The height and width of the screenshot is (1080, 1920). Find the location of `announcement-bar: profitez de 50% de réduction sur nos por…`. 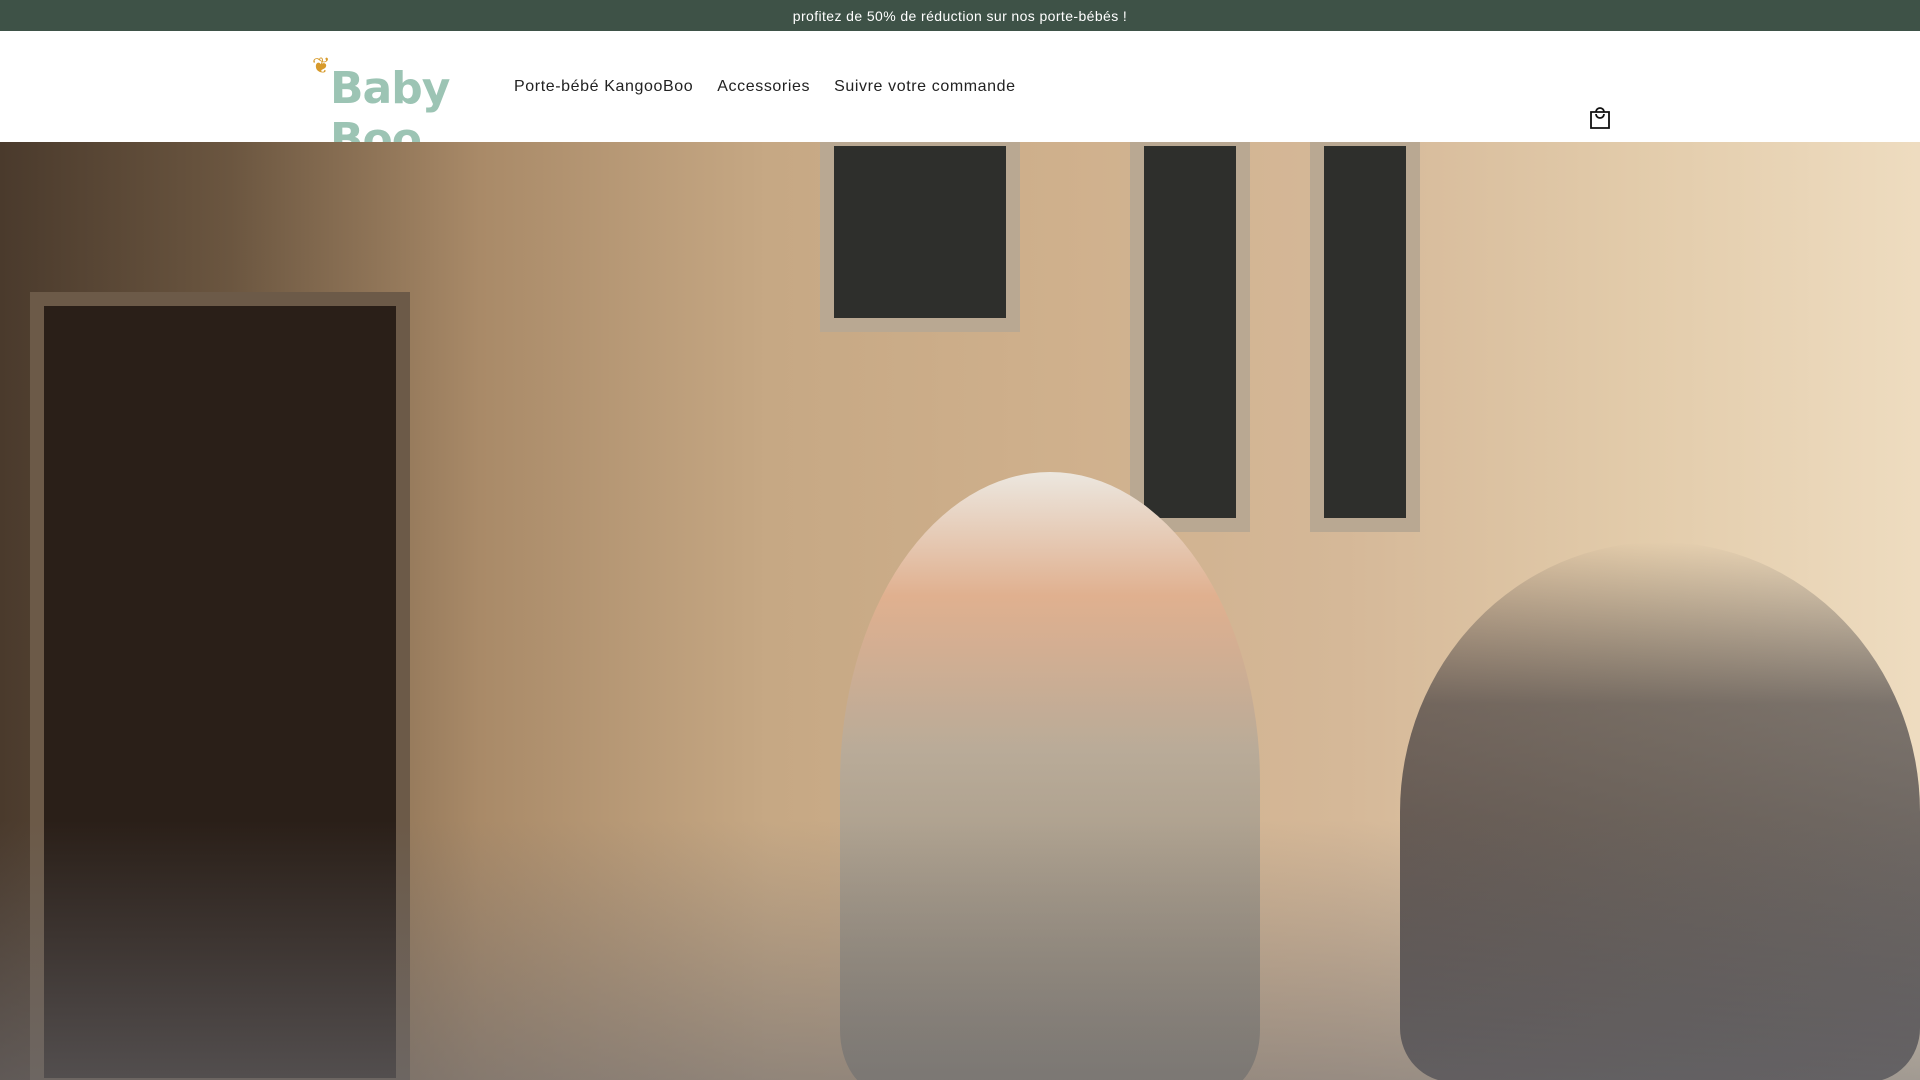

announcement-bar: profitez de 50% de réduction sur nos por… is located at coordinates (960, 15).